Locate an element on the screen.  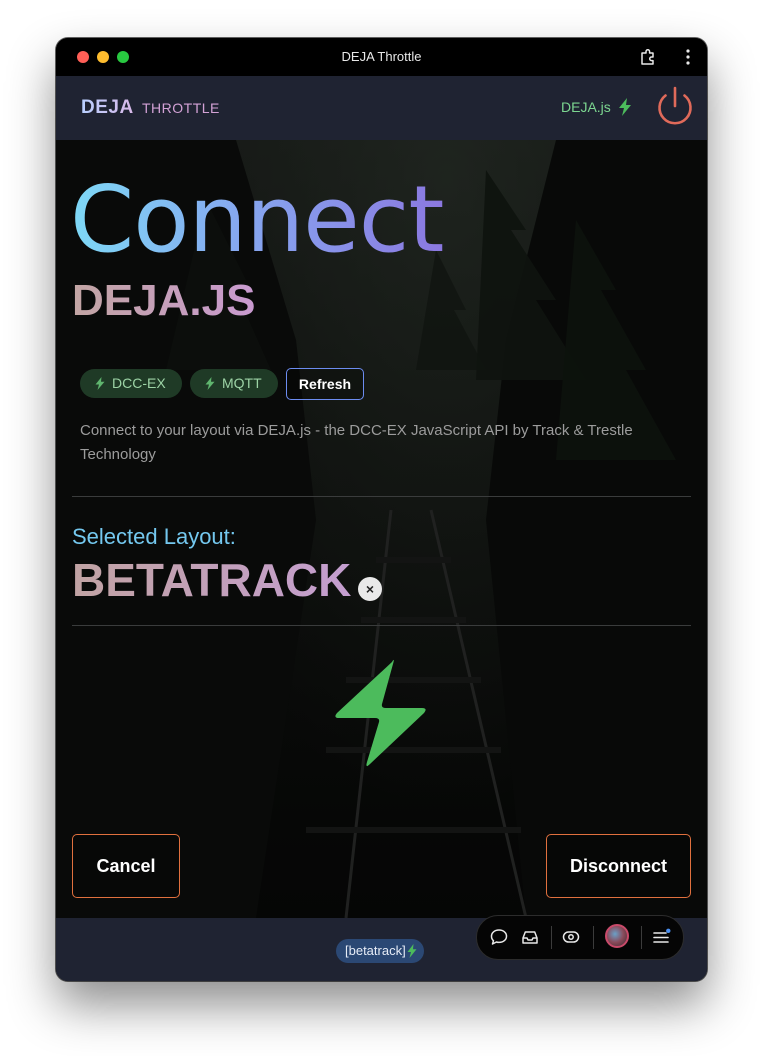
footer-bar: [betatrack] is located at coordinates (381, 948).